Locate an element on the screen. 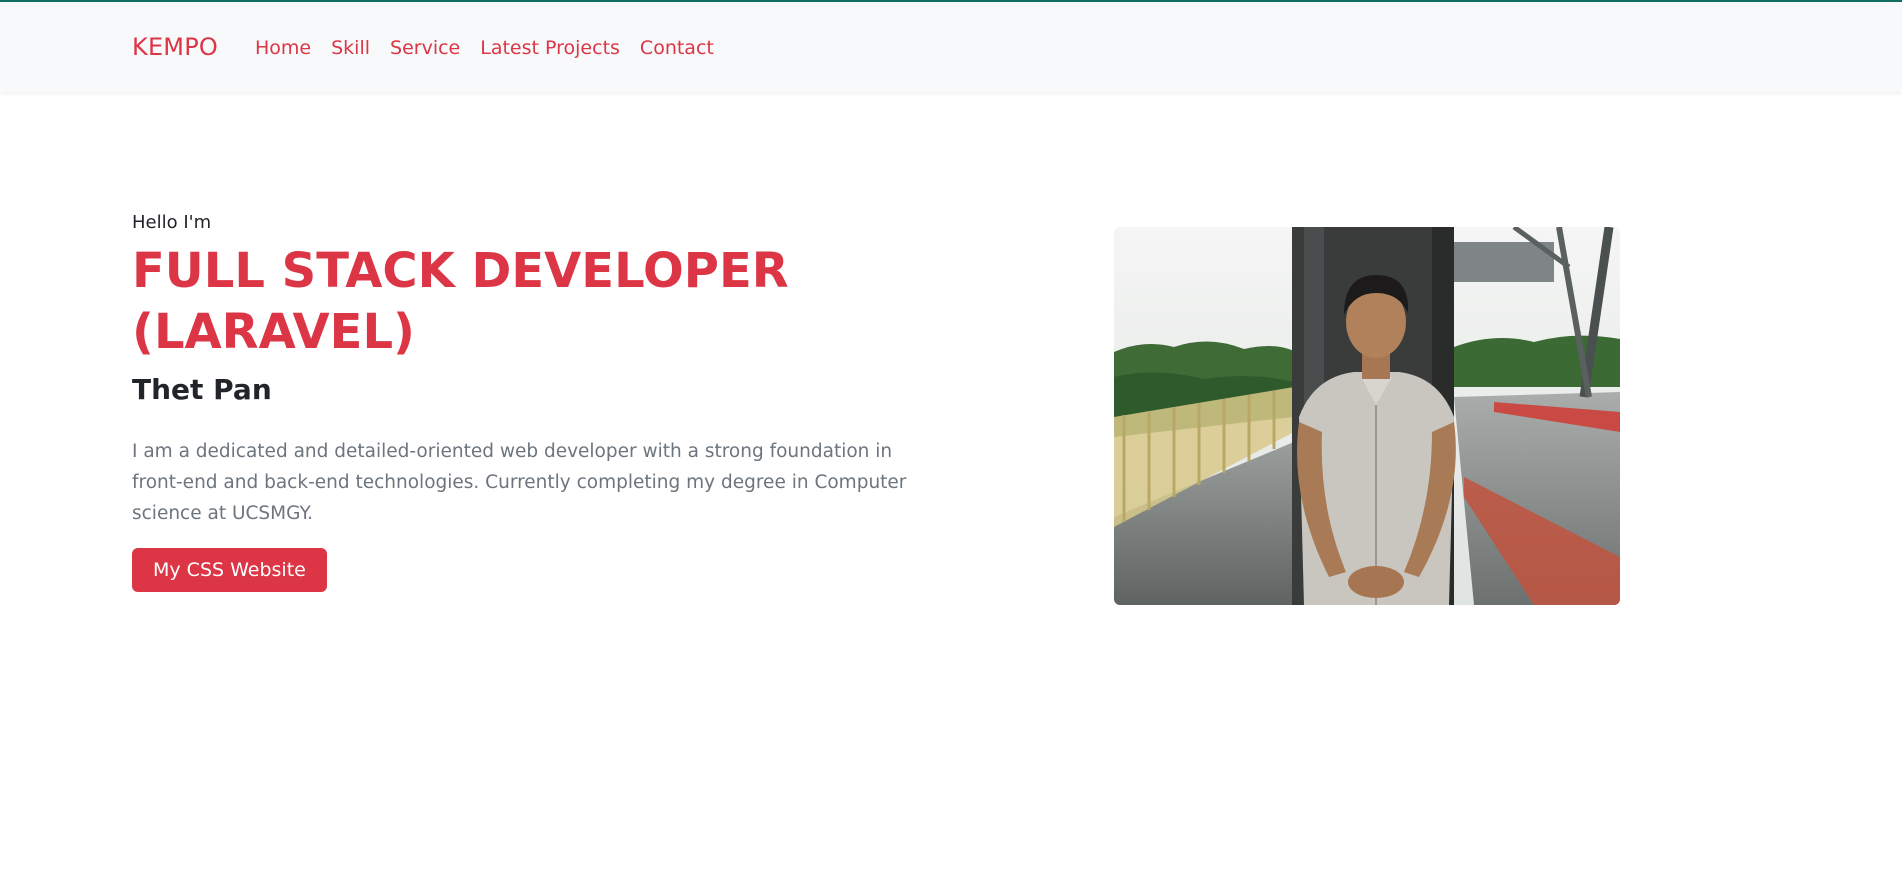 This screenshot has width=1902, height=878. brand-logo: KEMPO is located at coordinates (175, 47).